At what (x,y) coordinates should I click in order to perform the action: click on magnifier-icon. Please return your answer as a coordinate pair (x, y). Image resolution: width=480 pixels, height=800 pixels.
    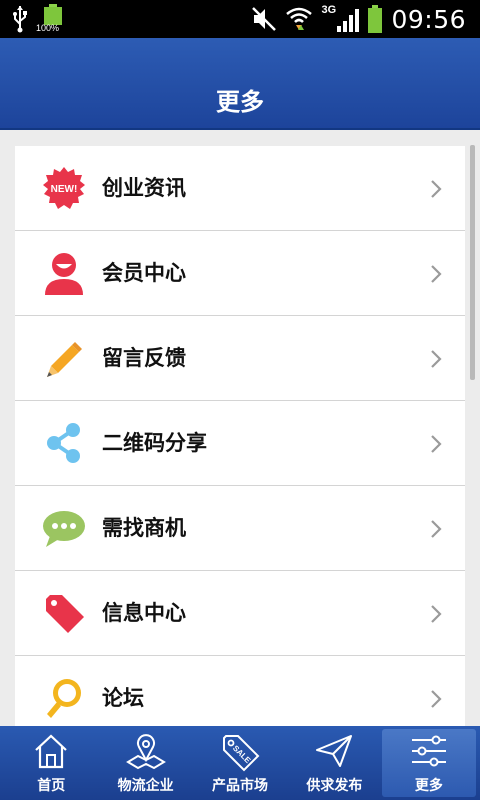
    Looking at the image, I should click on (64, 698).